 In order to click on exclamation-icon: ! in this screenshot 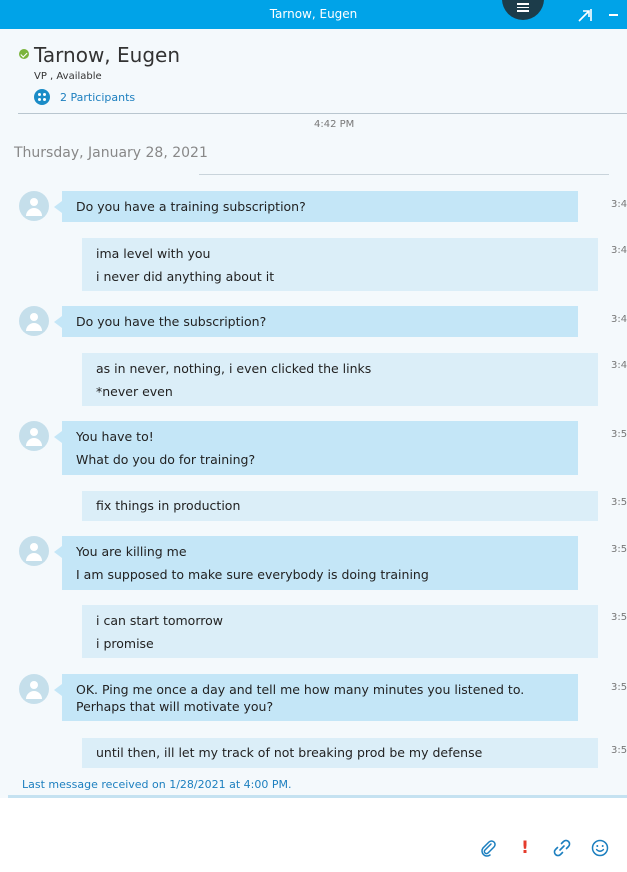, I will do `click(525, 848)`.